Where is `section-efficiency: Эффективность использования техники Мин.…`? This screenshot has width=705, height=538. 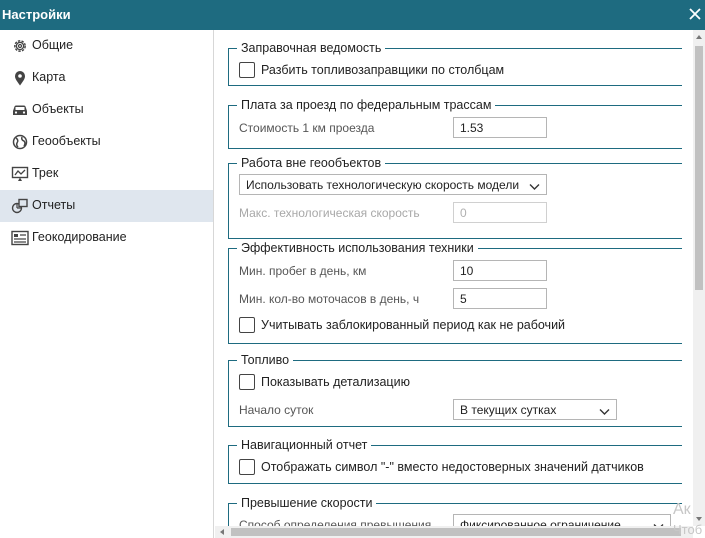 section-efficiency: Эффективность использования техники Мин.… is located at coordinates (455, 292).